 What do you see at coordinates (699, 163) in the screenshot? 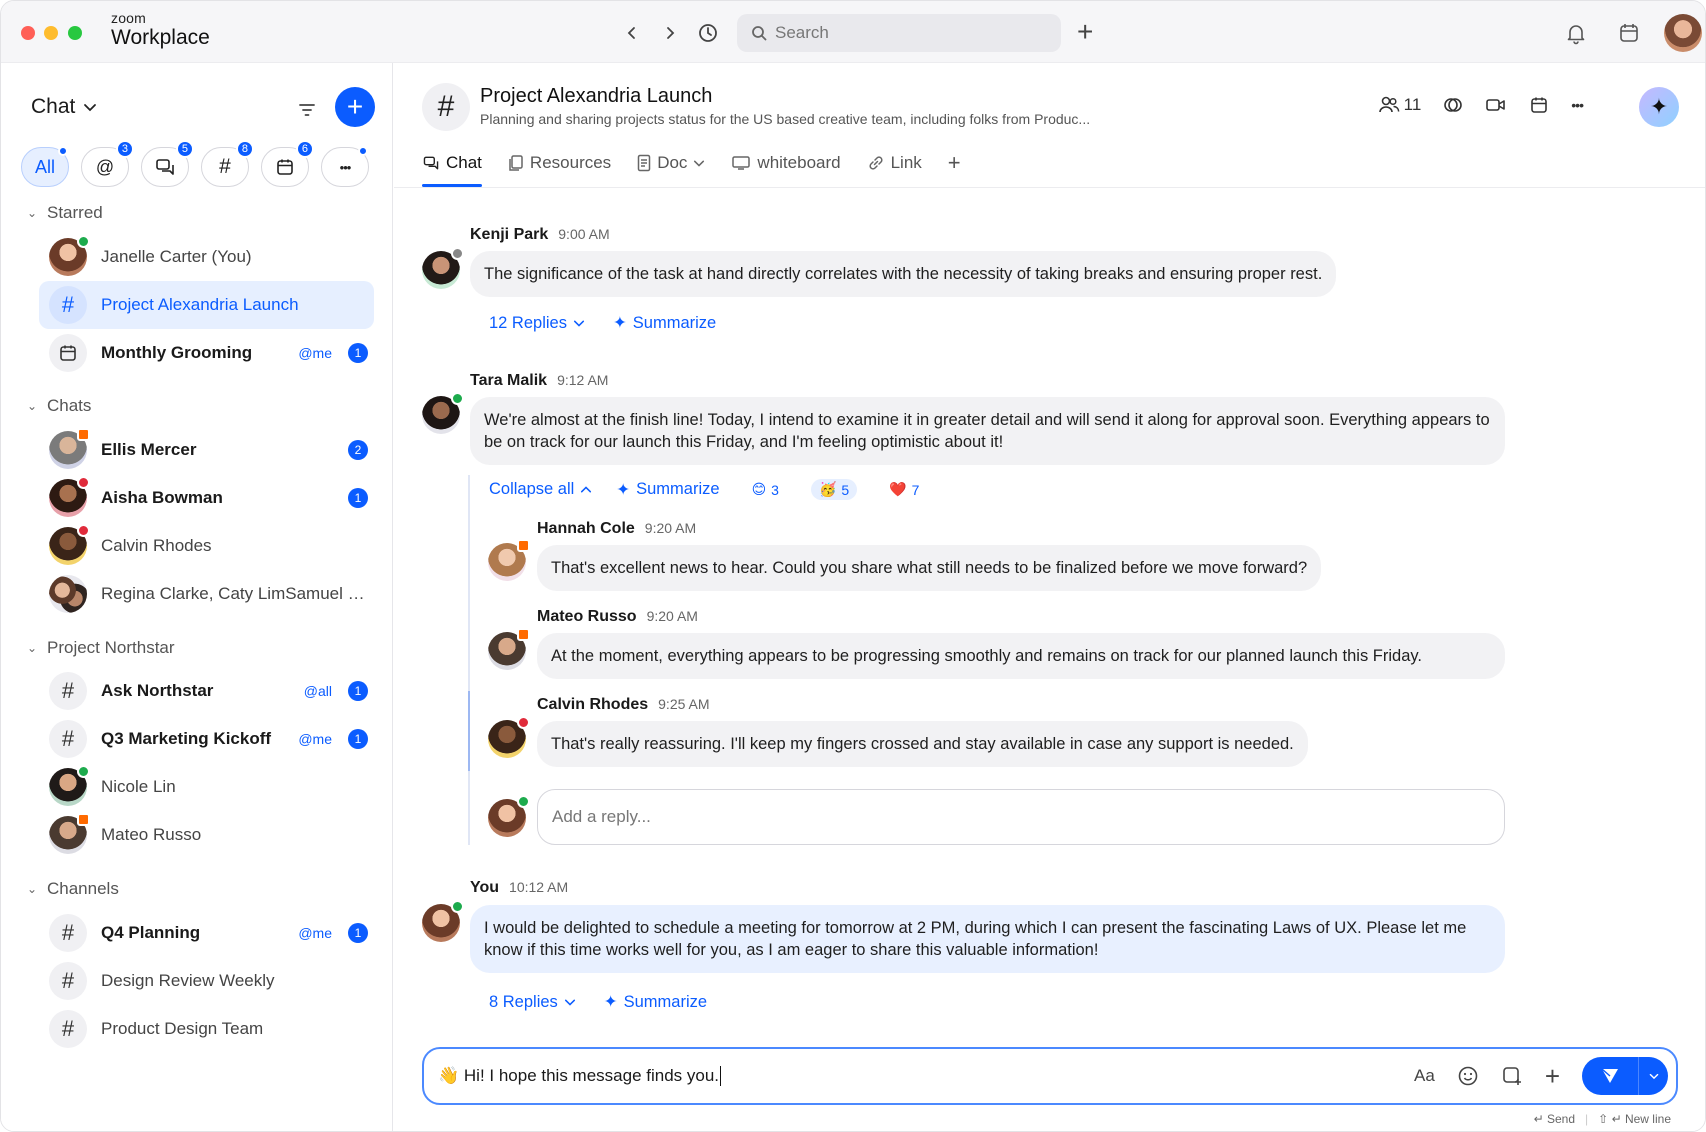
I see `chevron-down-icon` at bounding box center [699, 163].